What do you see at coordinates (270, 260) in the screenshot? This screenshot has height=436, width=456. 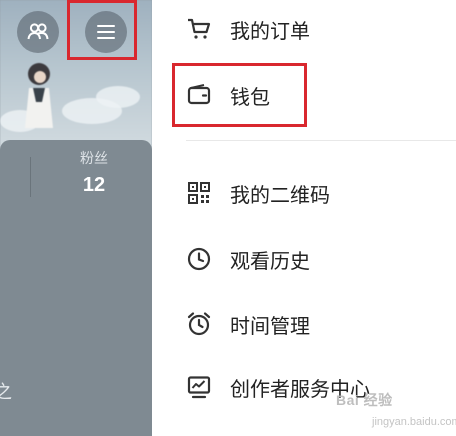 I see `menu-item-label: 观看历史` at bounding box center [270, 260].